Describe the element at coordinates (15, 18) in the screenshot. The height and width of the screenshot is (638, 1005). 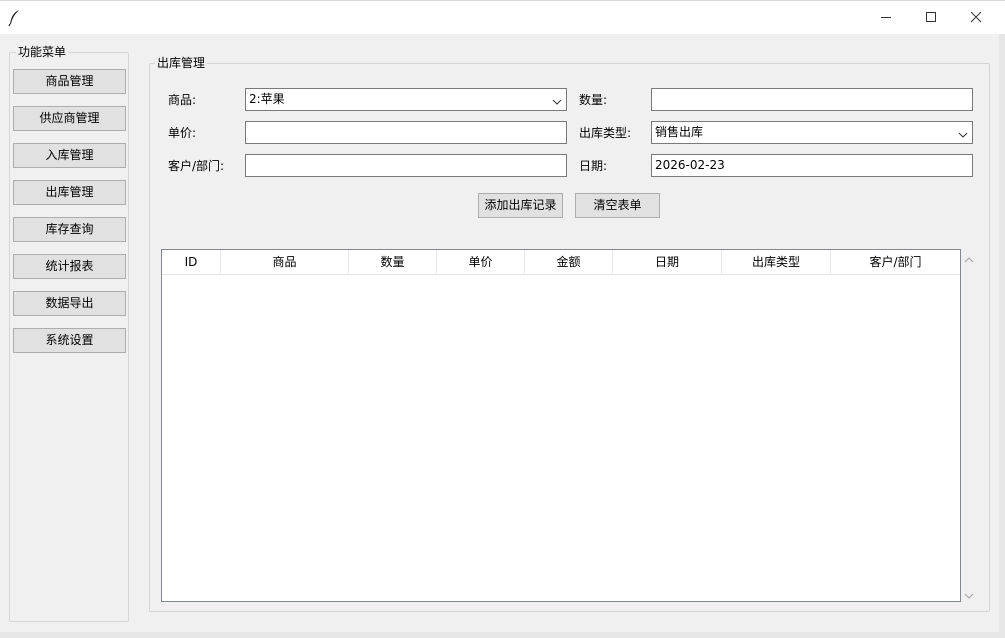
I see `feather-icon` at that location.